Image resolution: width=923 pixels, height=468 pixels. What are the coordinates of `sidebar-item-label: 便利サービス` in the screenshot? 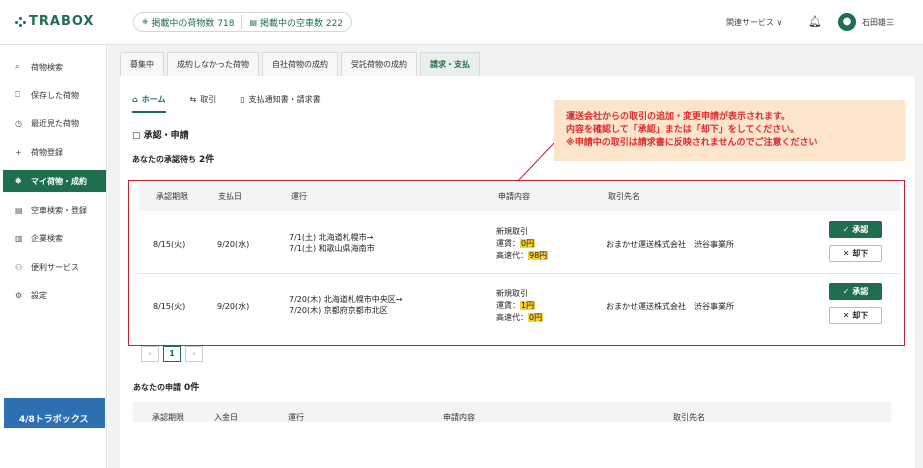 It's located at (55, 267).